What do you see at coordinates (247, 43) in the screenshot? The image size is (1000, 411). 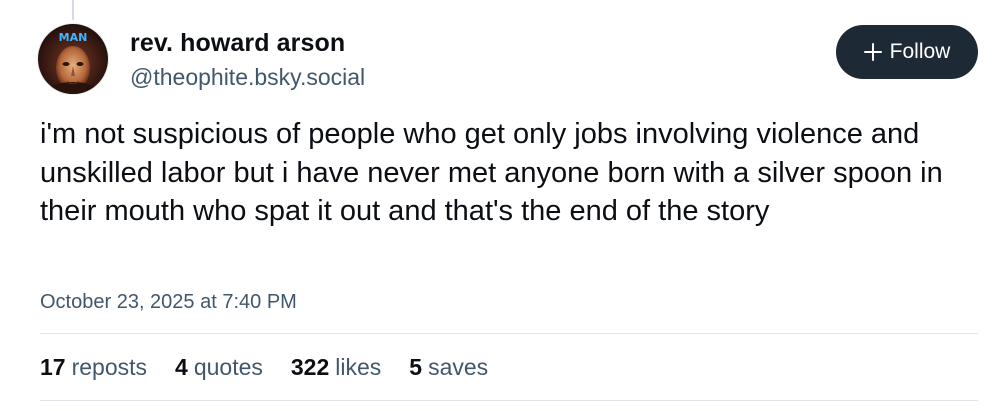 I see `author-display-name: rev. howard arson` at bounding box center [247, 43].